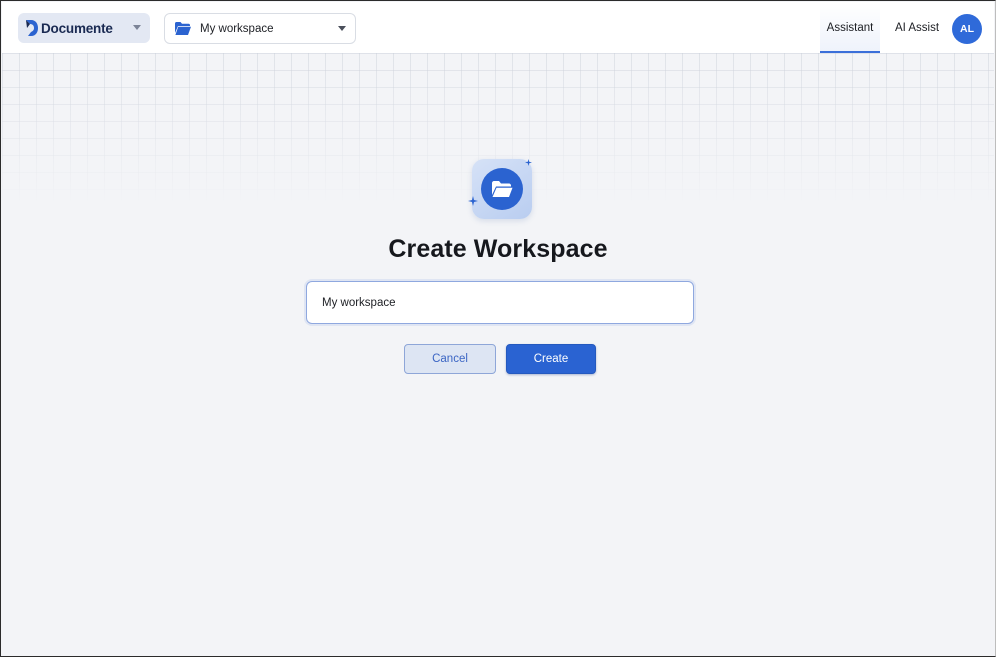  I want to click on folder-open-icon, so click(502, 189).